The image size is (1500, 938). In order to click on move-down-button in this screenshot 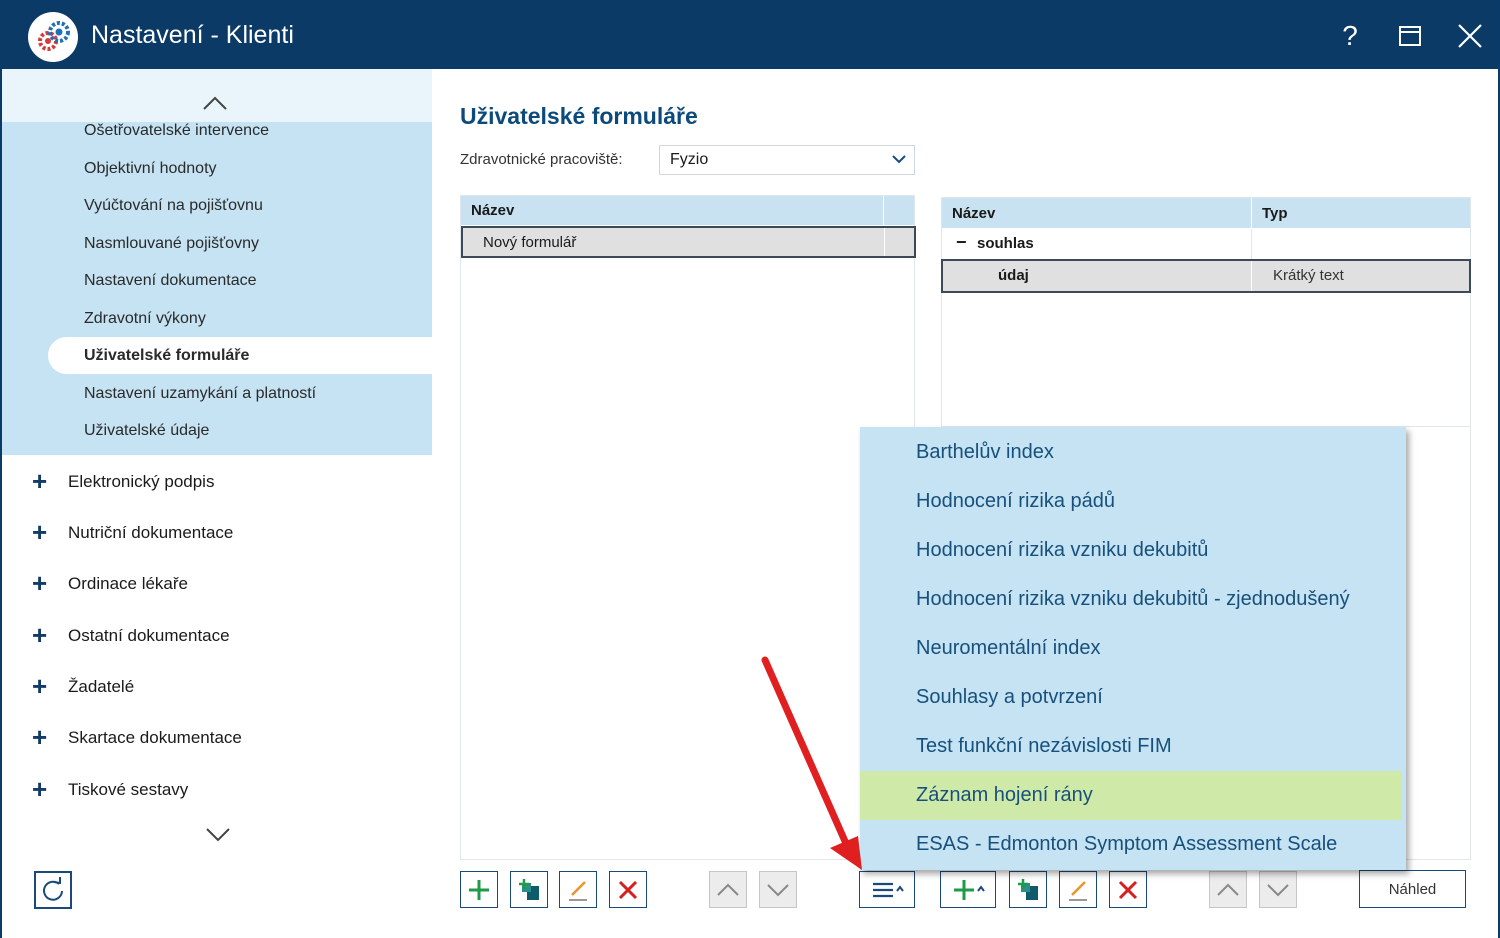, I will do `click(778, 889)`.